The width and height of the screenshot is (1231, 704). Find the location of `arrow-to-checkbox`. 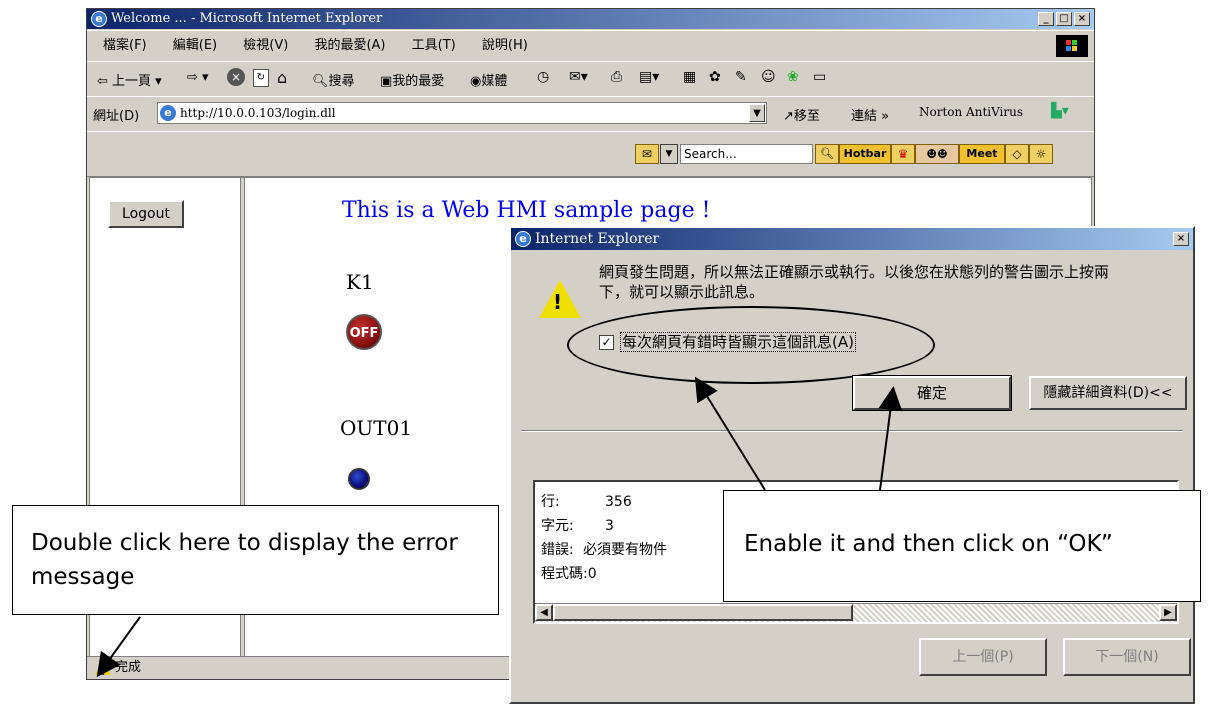

arrow-to-checkbox is located at coordinates (730, 433).